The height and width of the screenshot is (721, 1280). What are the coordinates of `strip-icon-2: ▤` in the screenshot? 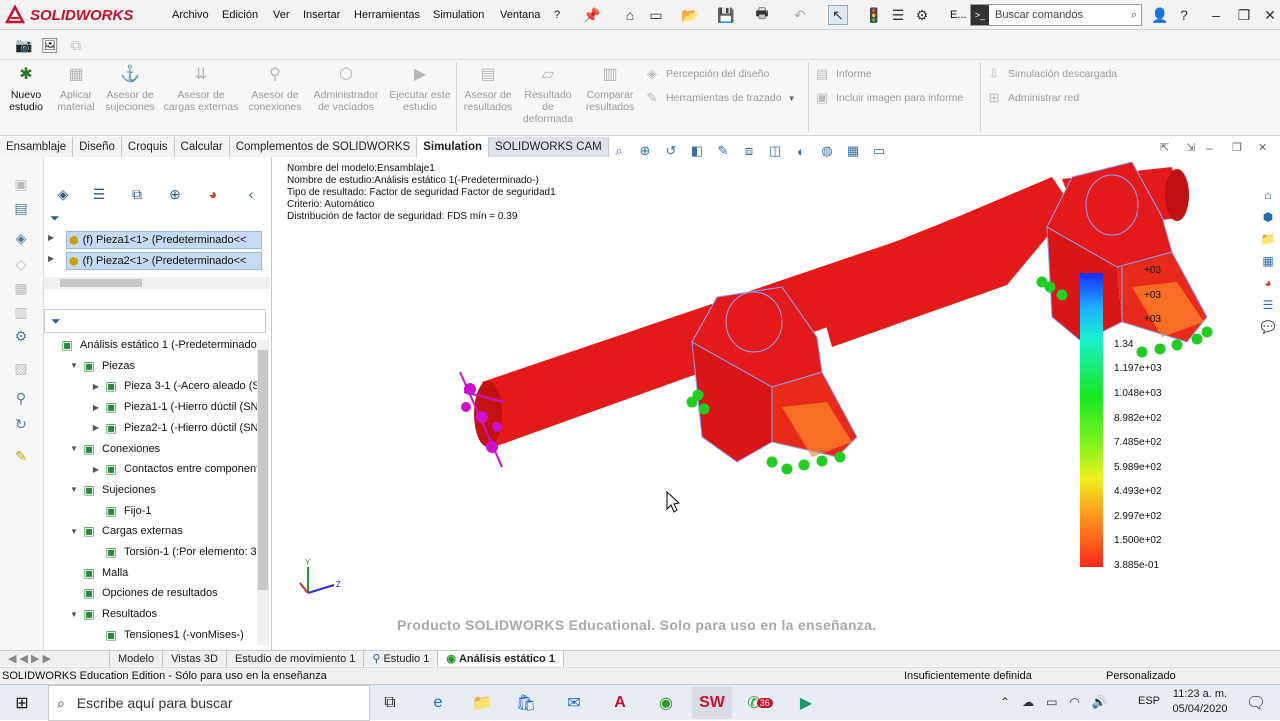 It's located at (21, 208).